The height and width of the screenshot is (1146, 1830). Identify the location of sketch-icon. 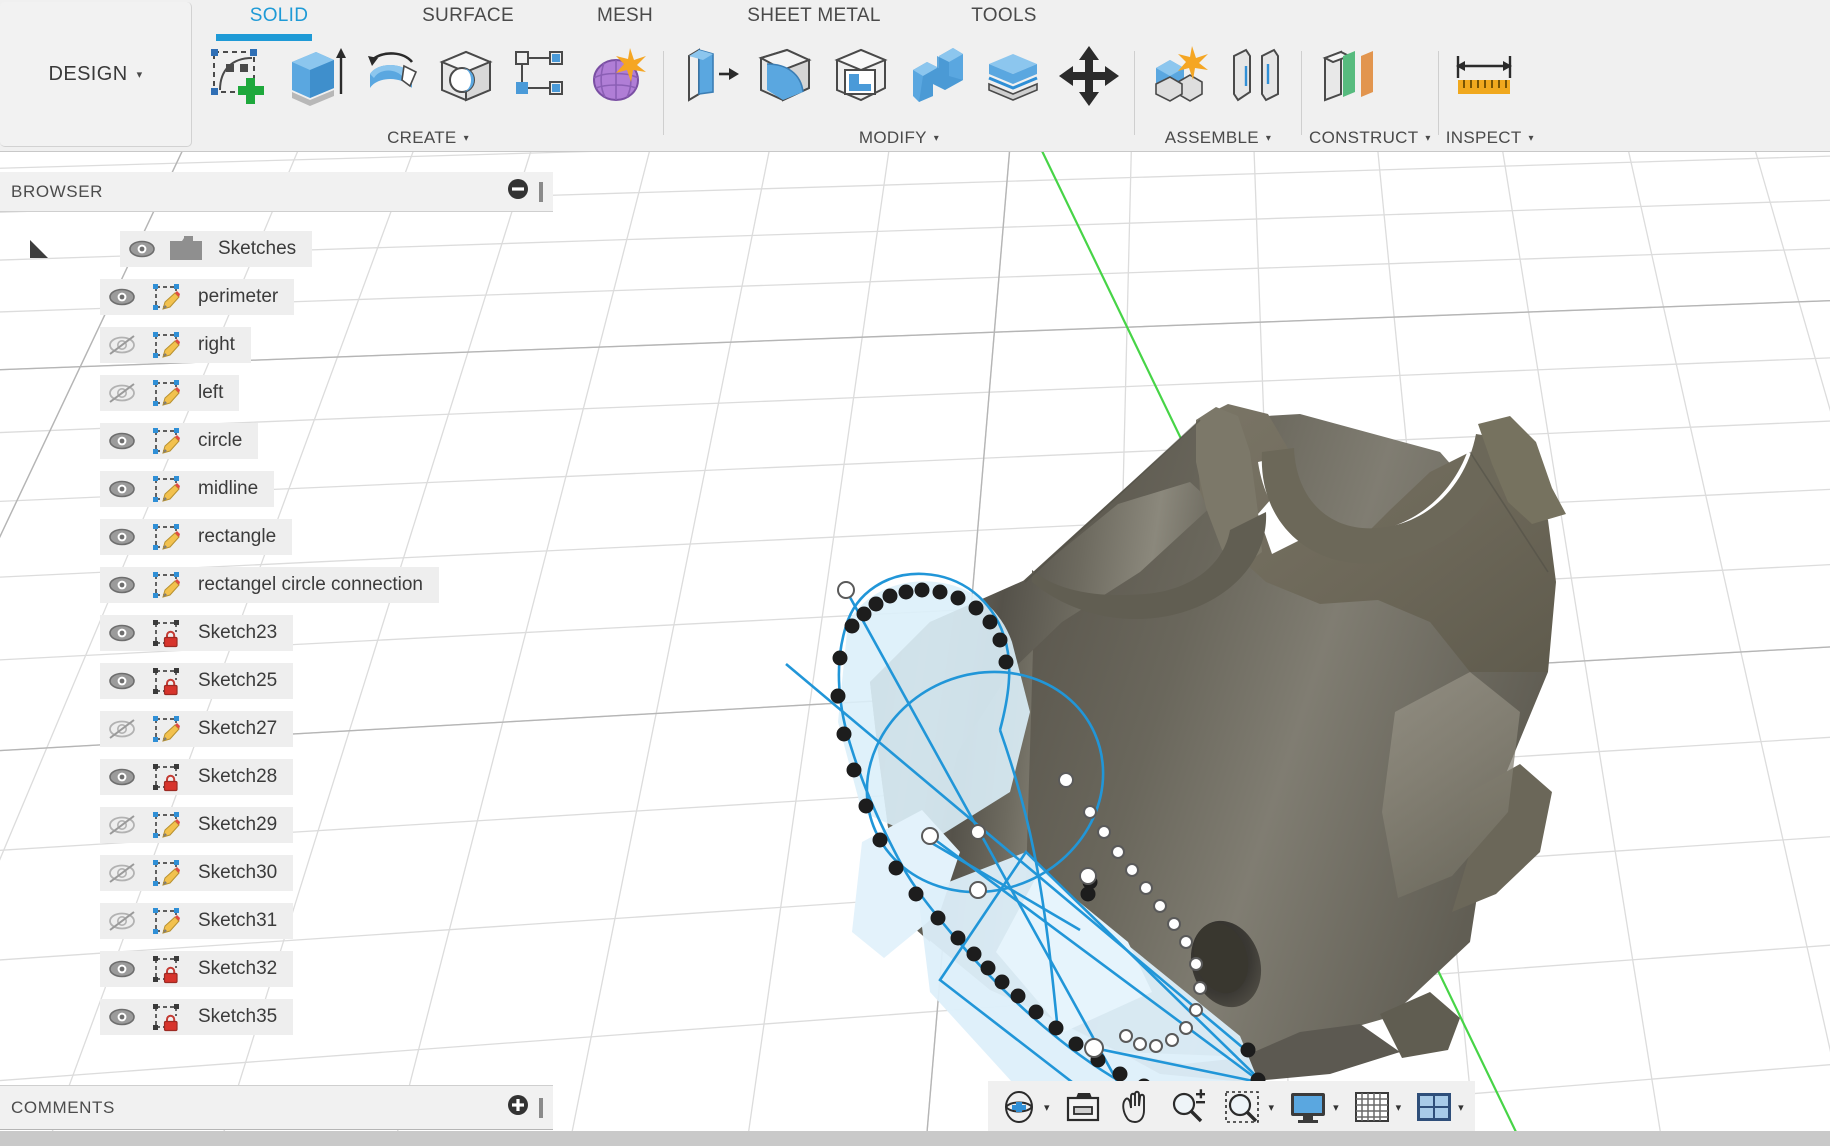
(166, 297).